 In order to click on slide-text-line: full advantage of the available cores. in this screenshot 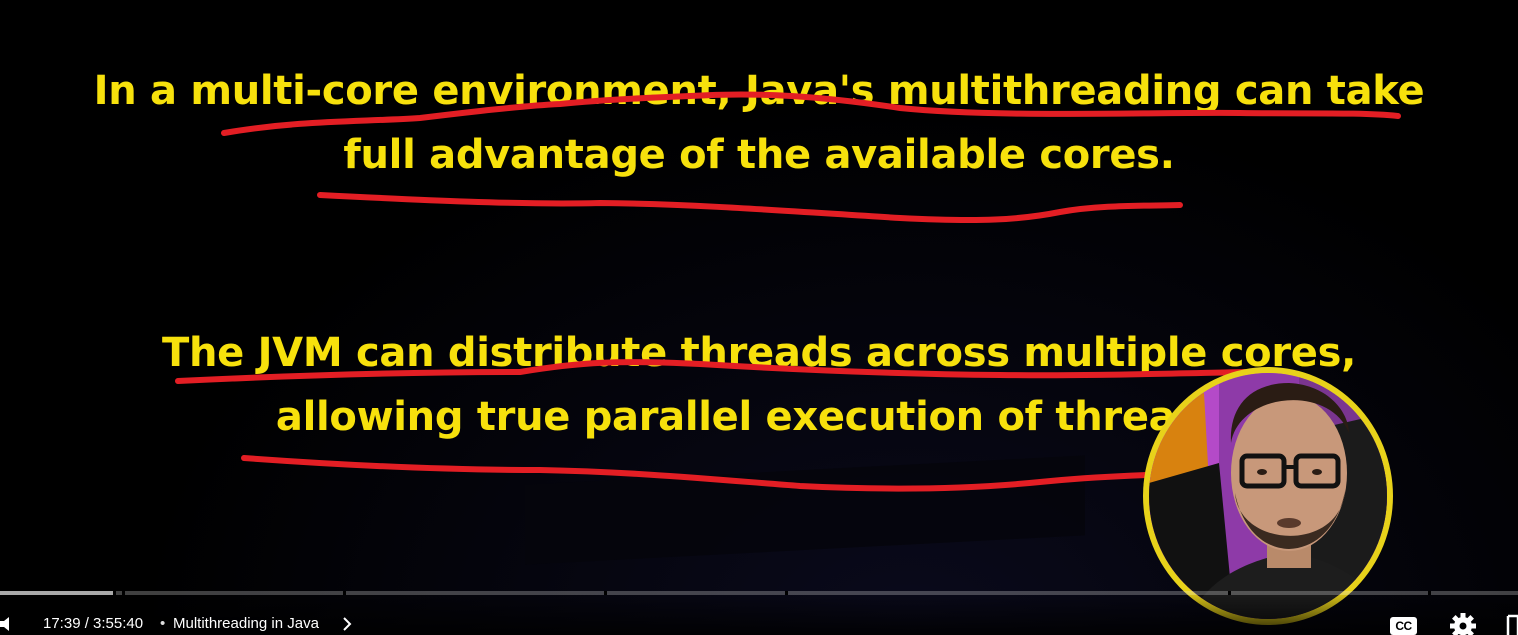, I will do `click(759, 155)`.